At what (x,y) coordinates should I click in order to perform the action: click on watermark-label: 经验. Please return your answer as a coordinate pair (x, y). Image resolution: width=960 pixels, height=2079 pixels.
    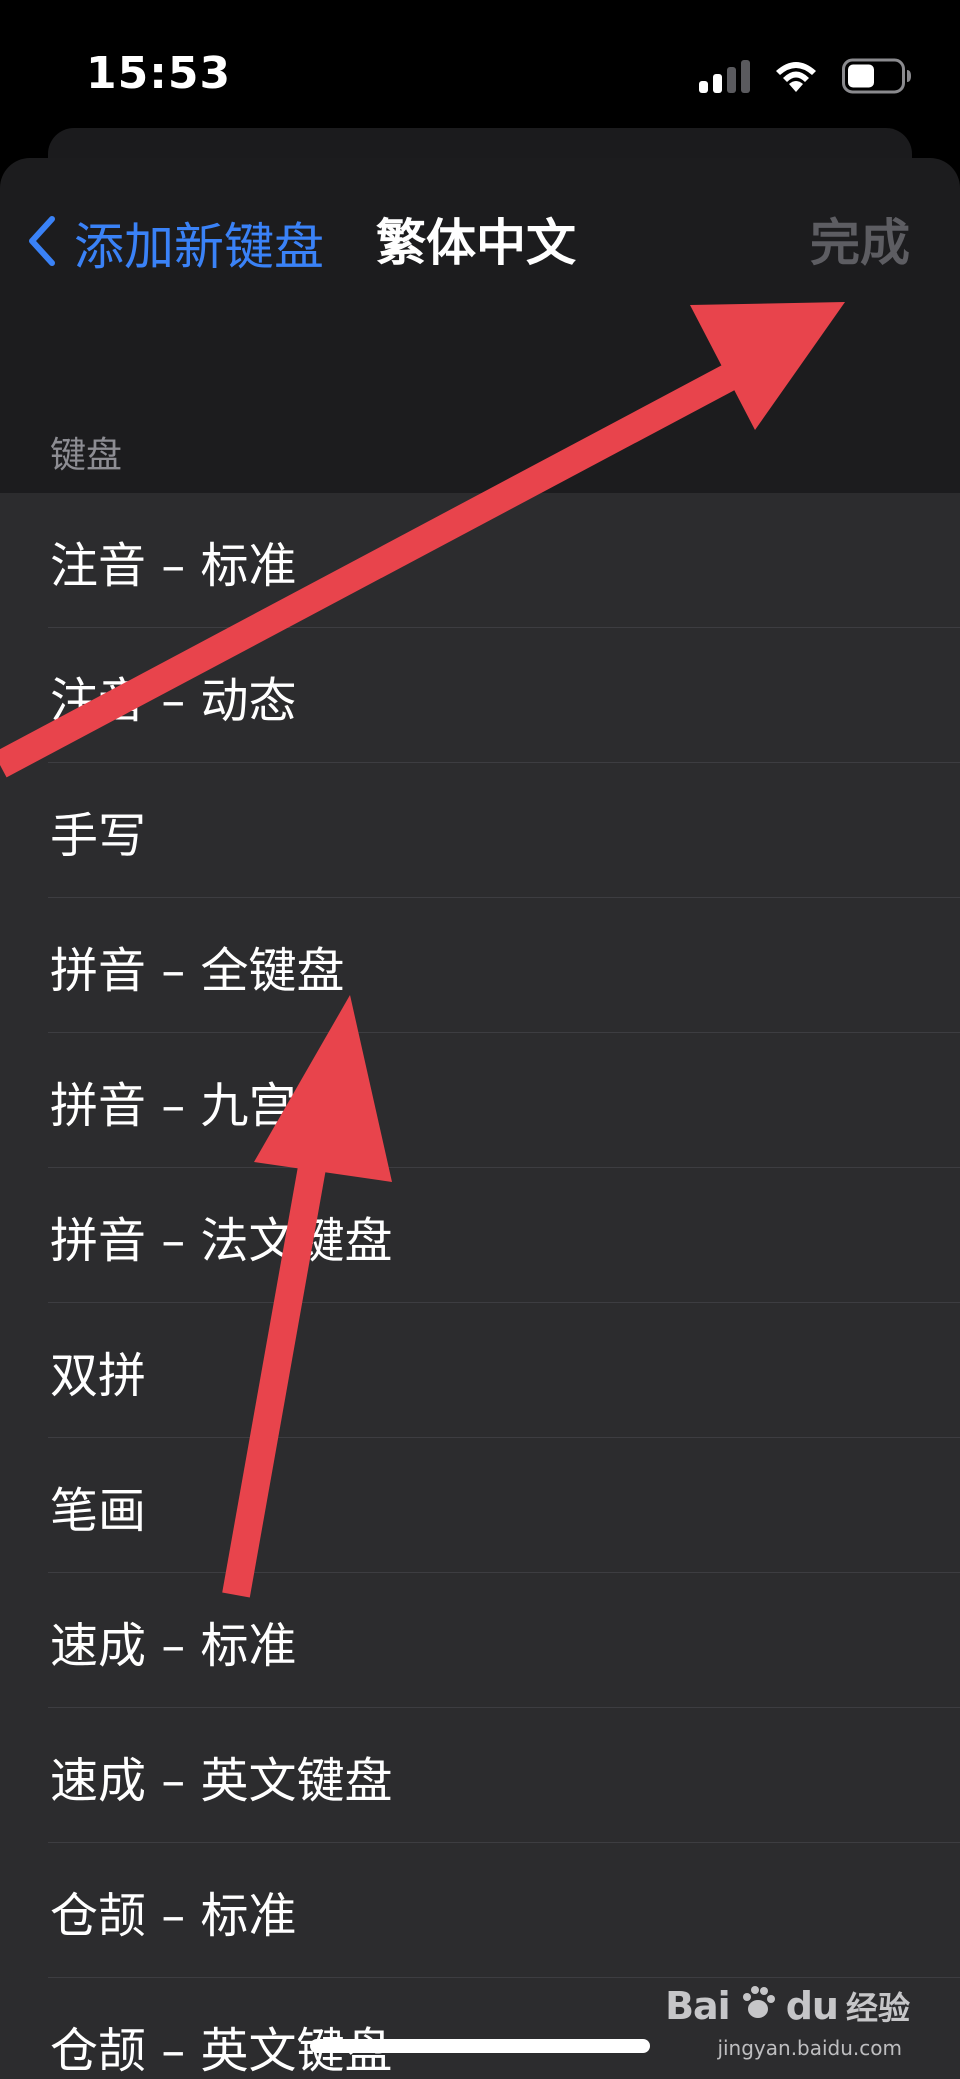
    Looking at the image, I should click on (877, 2008).